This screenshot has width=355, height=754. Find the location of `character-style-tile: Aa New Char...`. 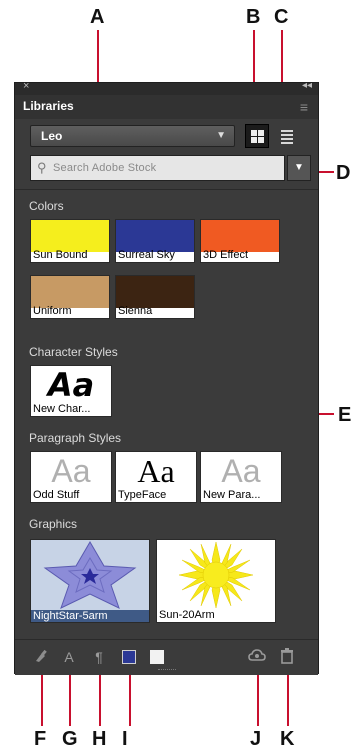

character-style-tile: Aa New Char... is located at coordinates (71, 391).